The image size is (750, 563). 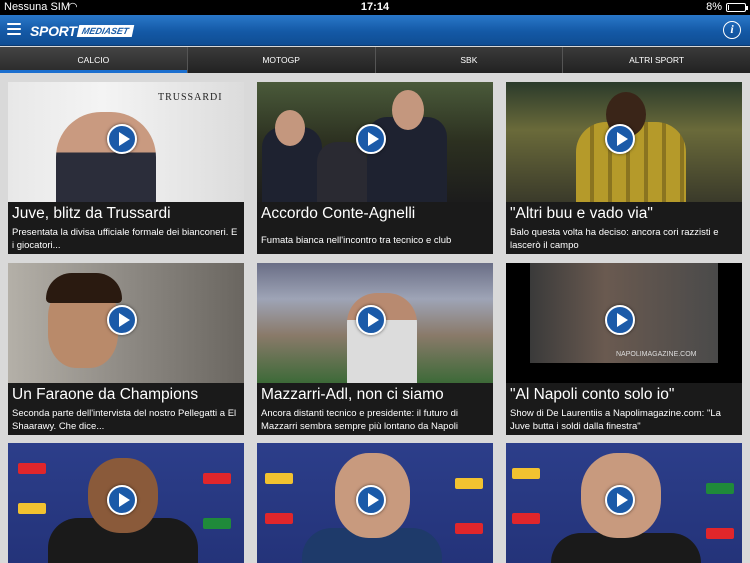 What do you see at coordinates (190, 97) in the screenshot?
I see `thumbnail-brand-text: TRUSSARDI` at bounding box center [190, 97].